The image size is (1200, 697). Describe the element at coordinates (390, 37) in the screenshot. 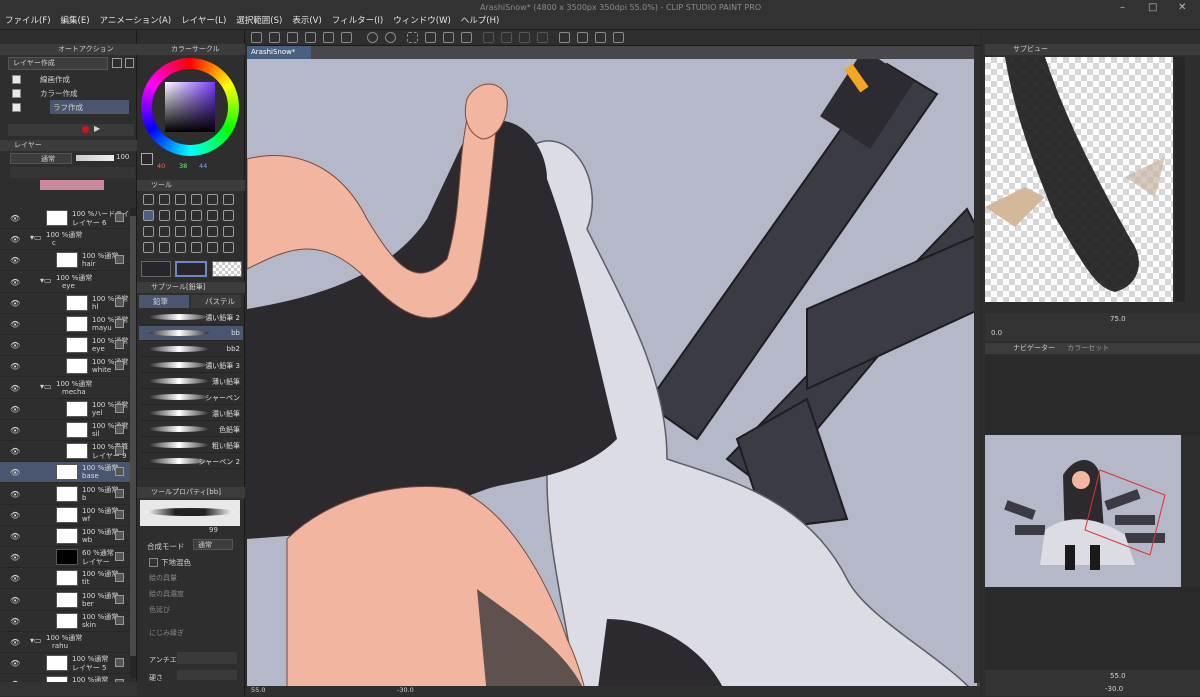

I see `redo-icon` at that location.